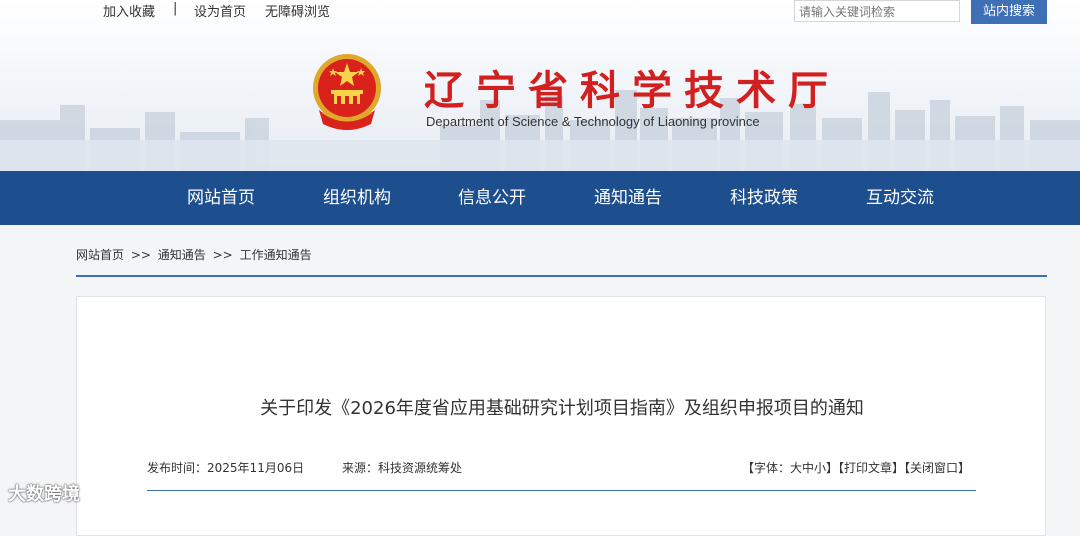 This screenshot has width=1080, height=536. I want to click on add-favorite-link: 加入收藏, so click(129, 10).